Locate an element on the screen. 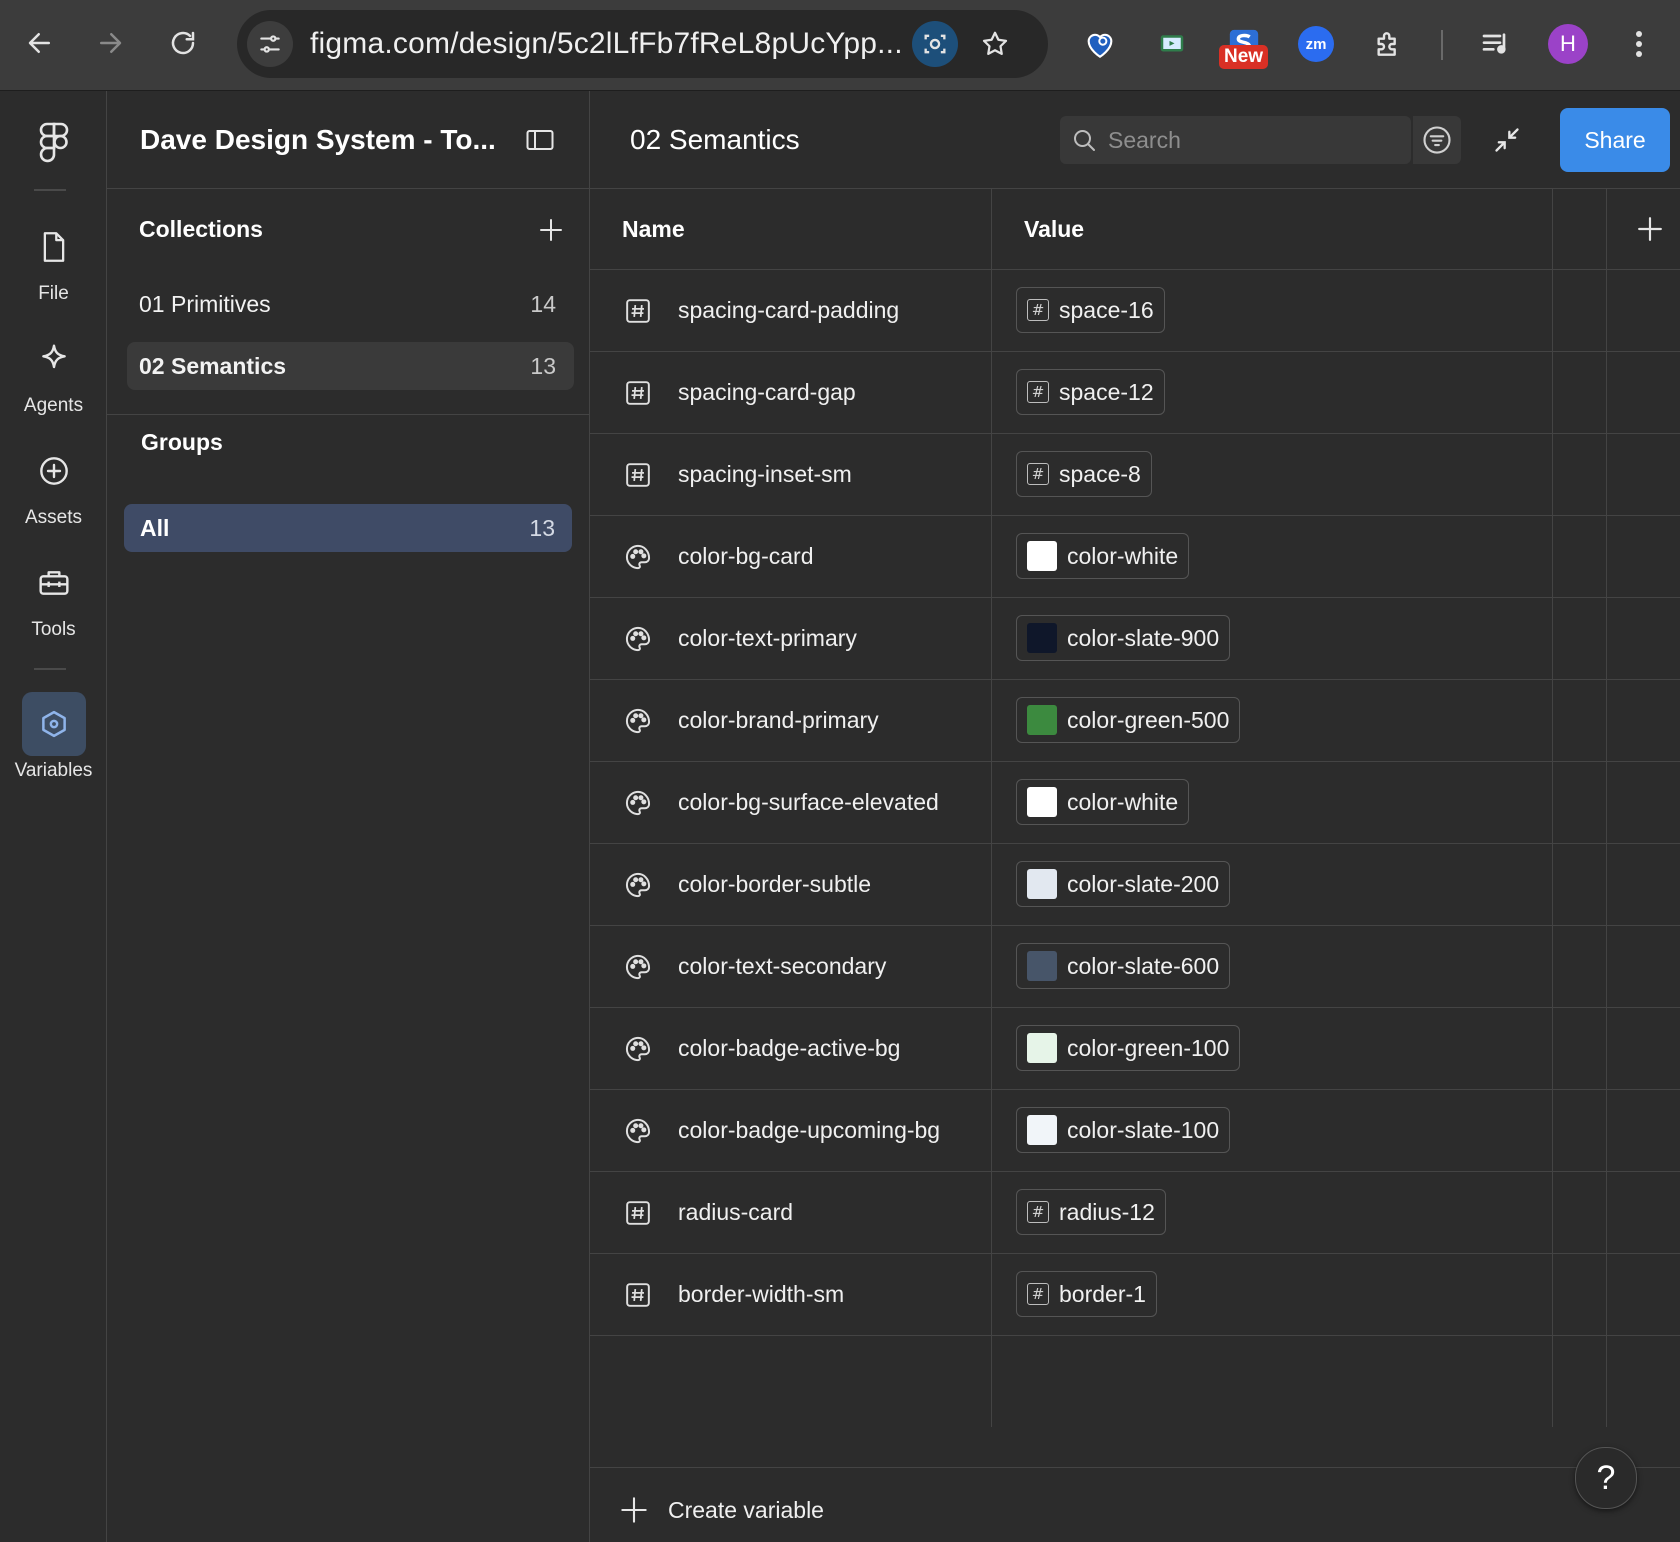 The width and height of the screenshot is (1680, 1542). variable-row: border-width-sm # border-1 is located at coordinates (1135, 1295).